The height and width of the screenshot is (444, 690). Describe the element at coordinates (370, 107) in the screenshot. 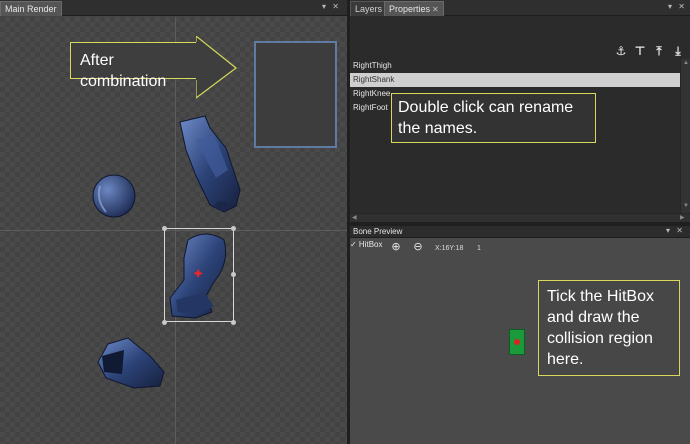

I see `bone-name: RightFoot` at that location.